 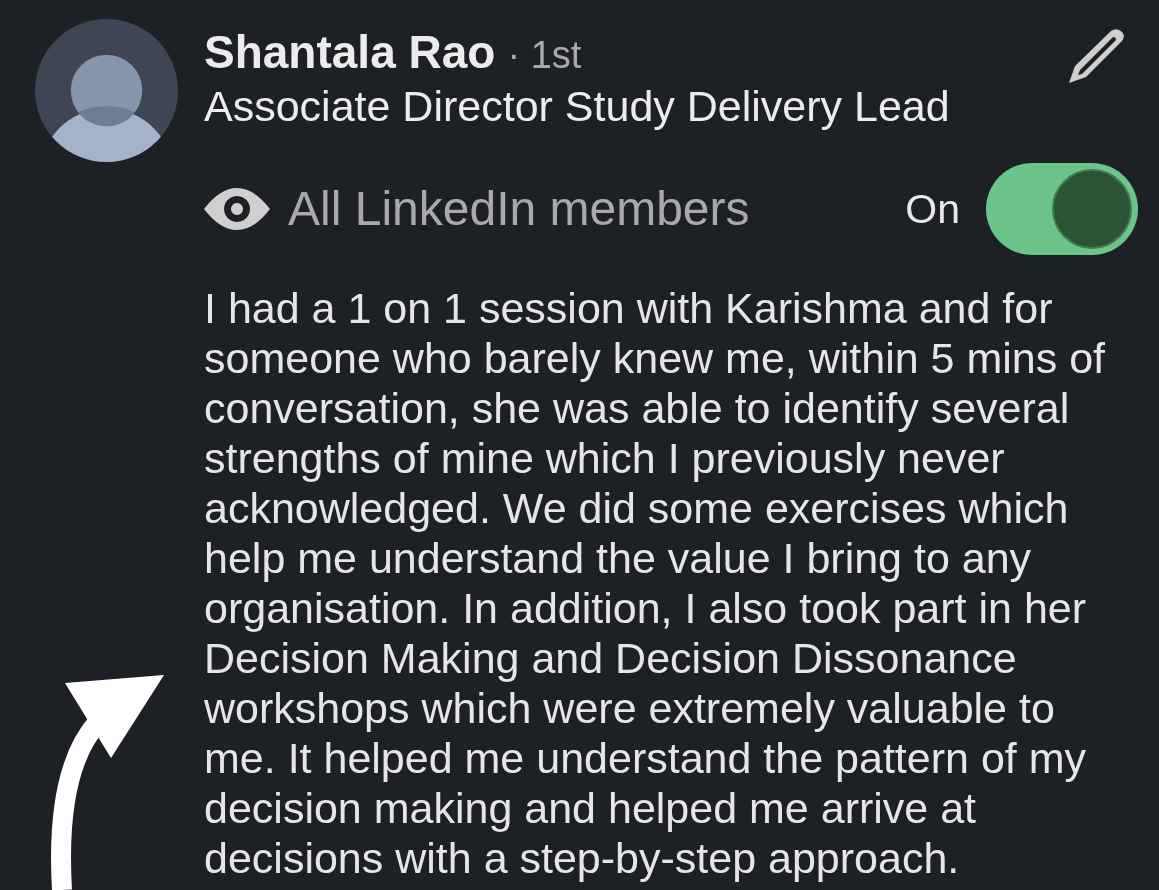 What do you see at coordinates (577, 106) in the screenshot?
I see `member-headline: Associate Director Study Delivery Lead` at bounding box center [577, 106].